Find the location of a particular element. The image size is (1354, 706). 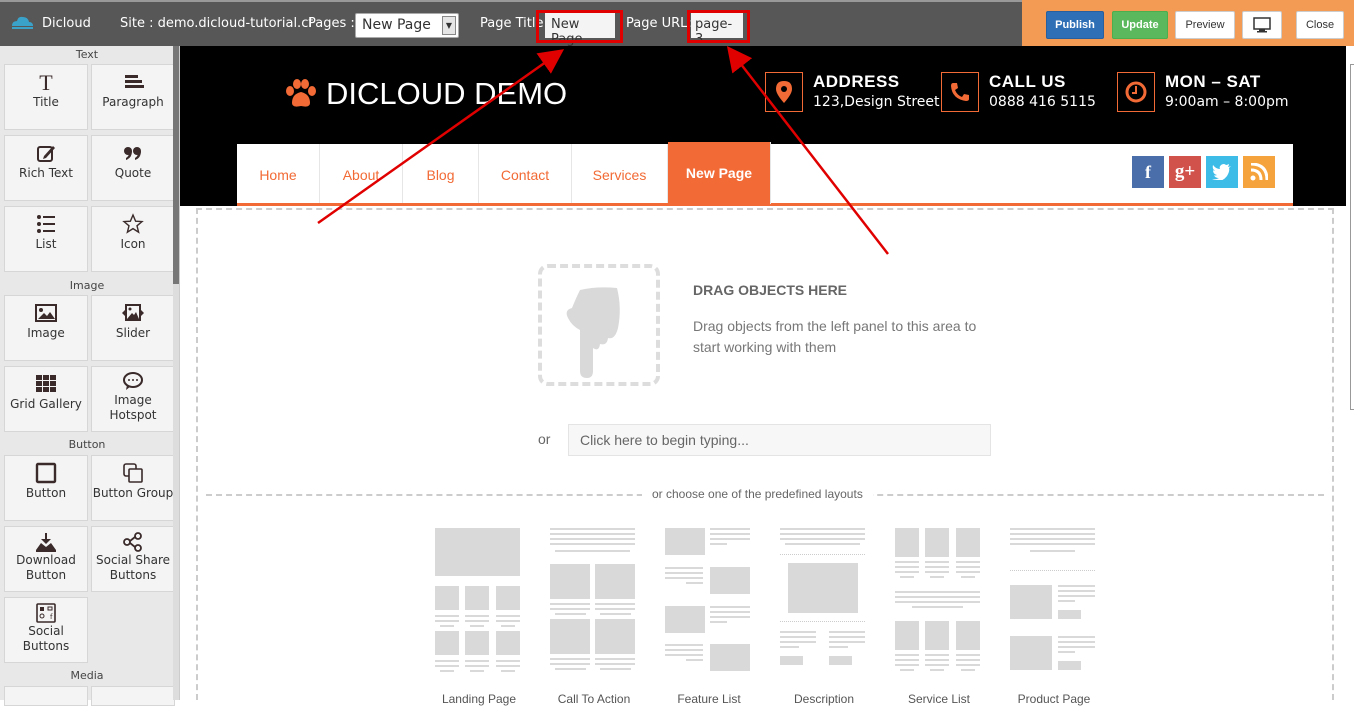

element-title: T Title is located at coordinates (46, 97).